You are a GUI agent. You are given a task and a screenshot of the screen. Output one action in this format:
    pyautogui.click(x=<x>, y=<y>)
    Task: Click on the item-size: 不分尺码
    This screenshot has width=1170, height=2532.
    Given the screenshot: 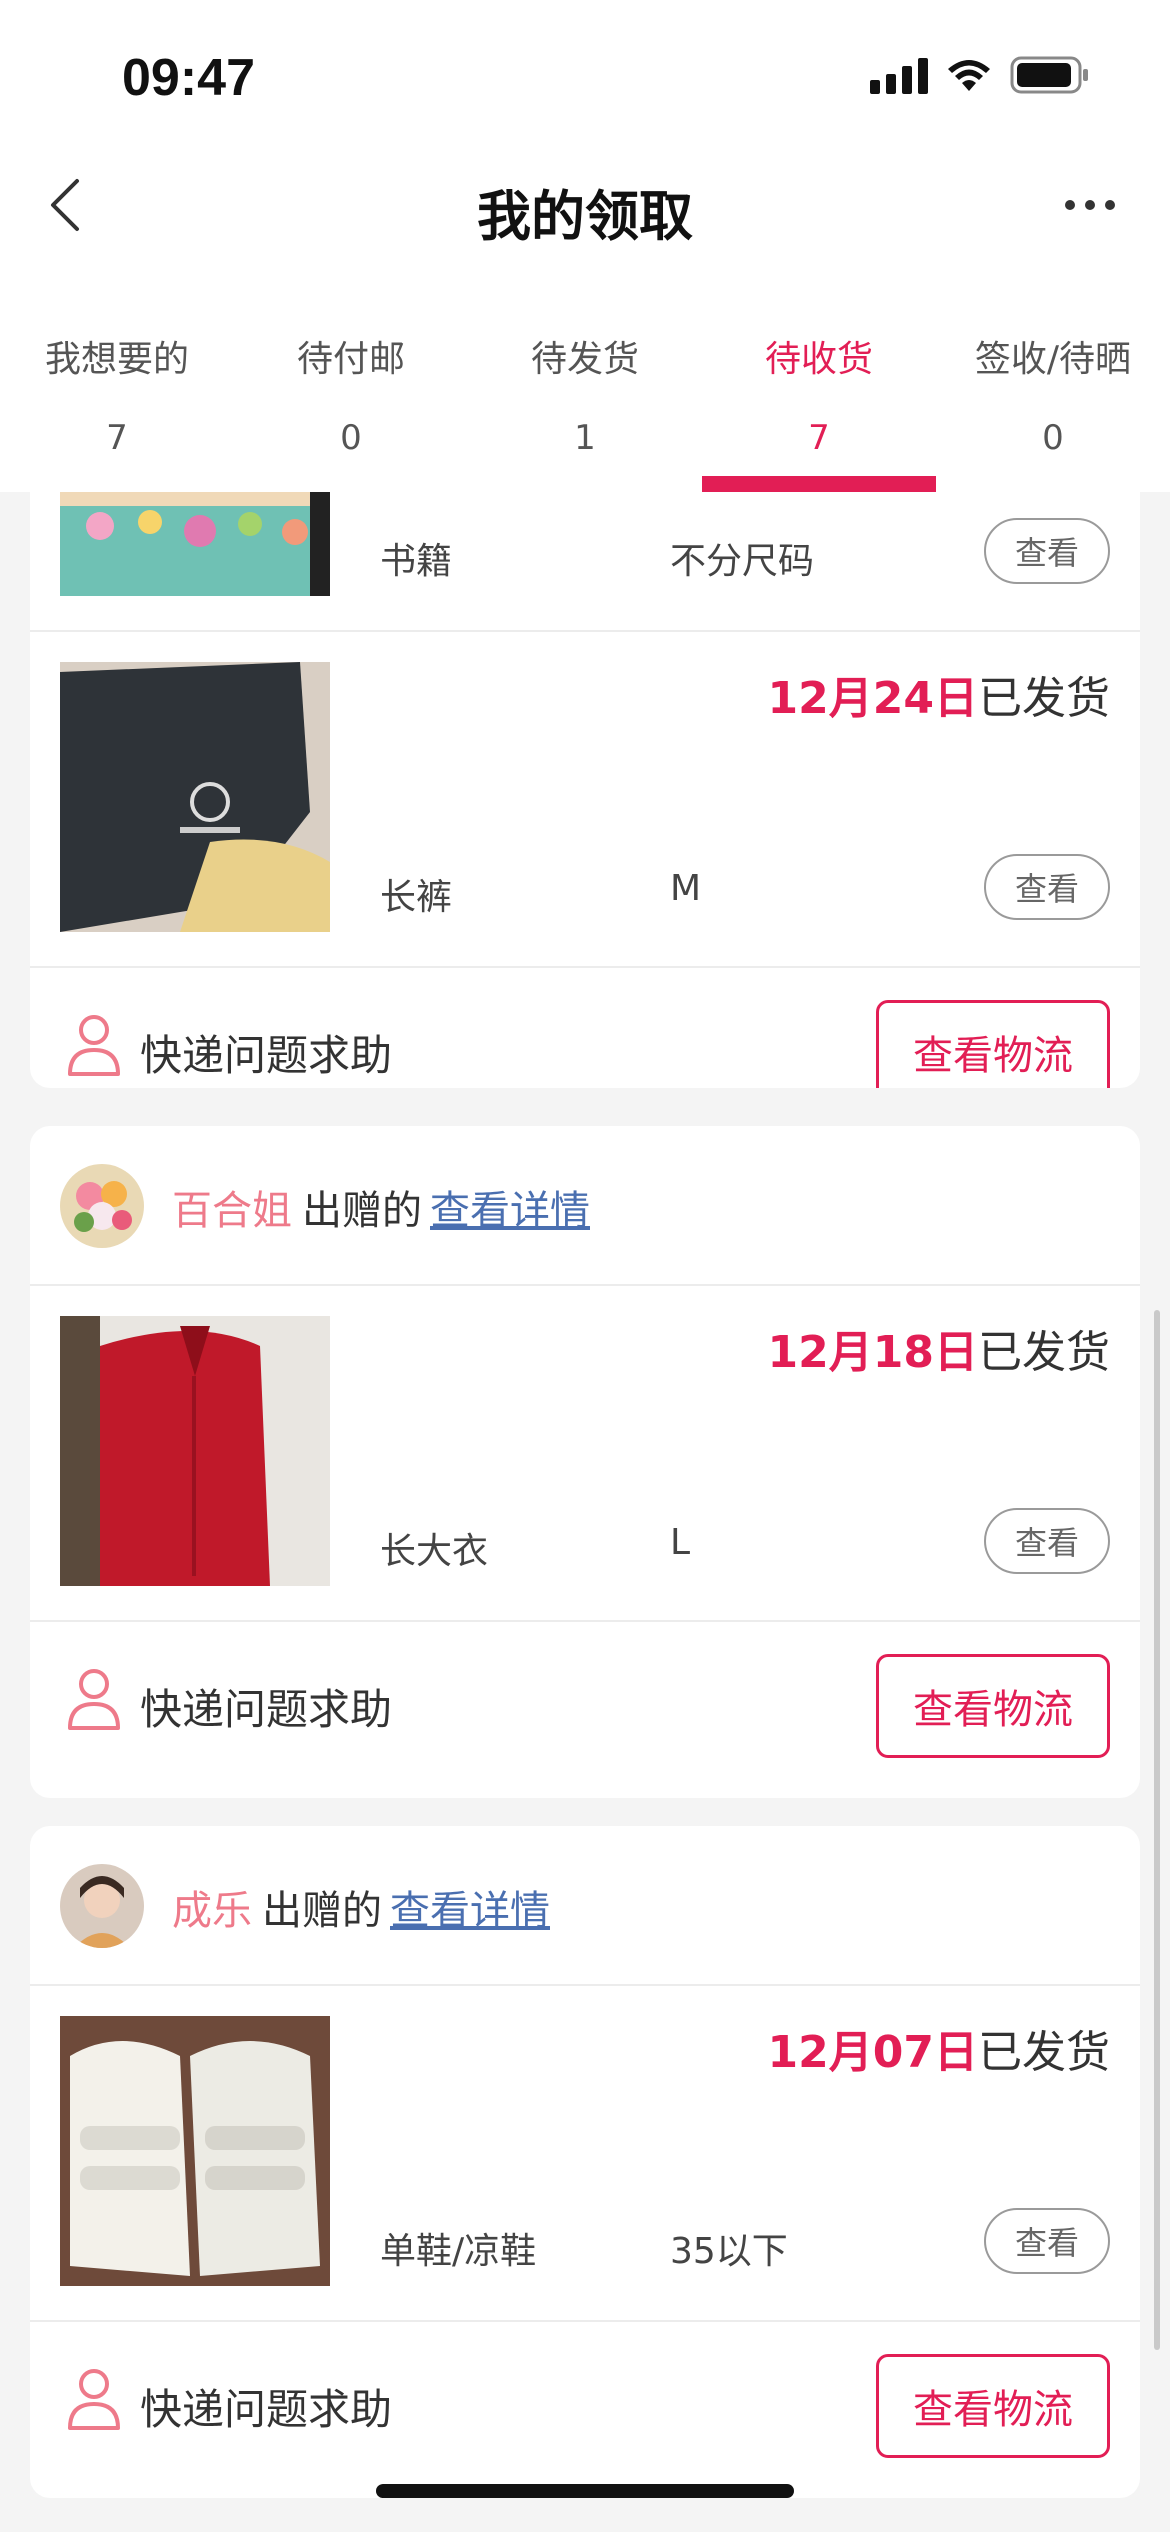 What is the action you would take?
    pyautogui.click(x=742, y=561)
    